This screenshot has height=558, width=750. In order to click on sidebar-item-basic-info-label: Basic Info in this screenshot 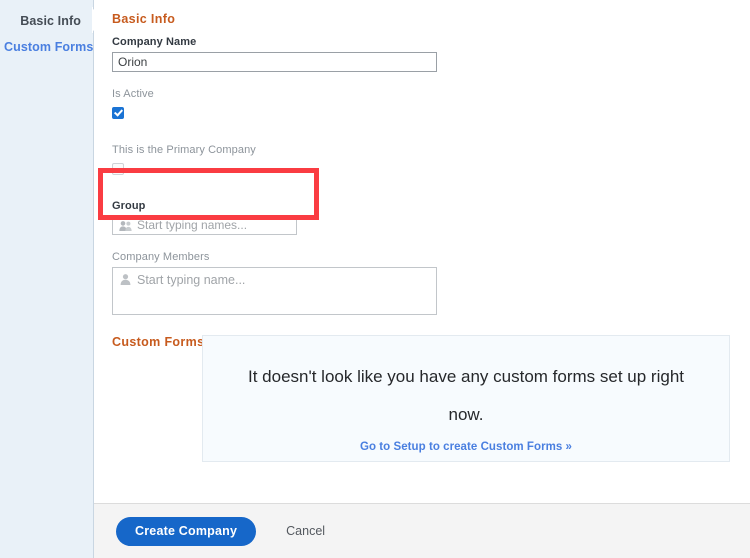, I will do `click(50, 21)`.